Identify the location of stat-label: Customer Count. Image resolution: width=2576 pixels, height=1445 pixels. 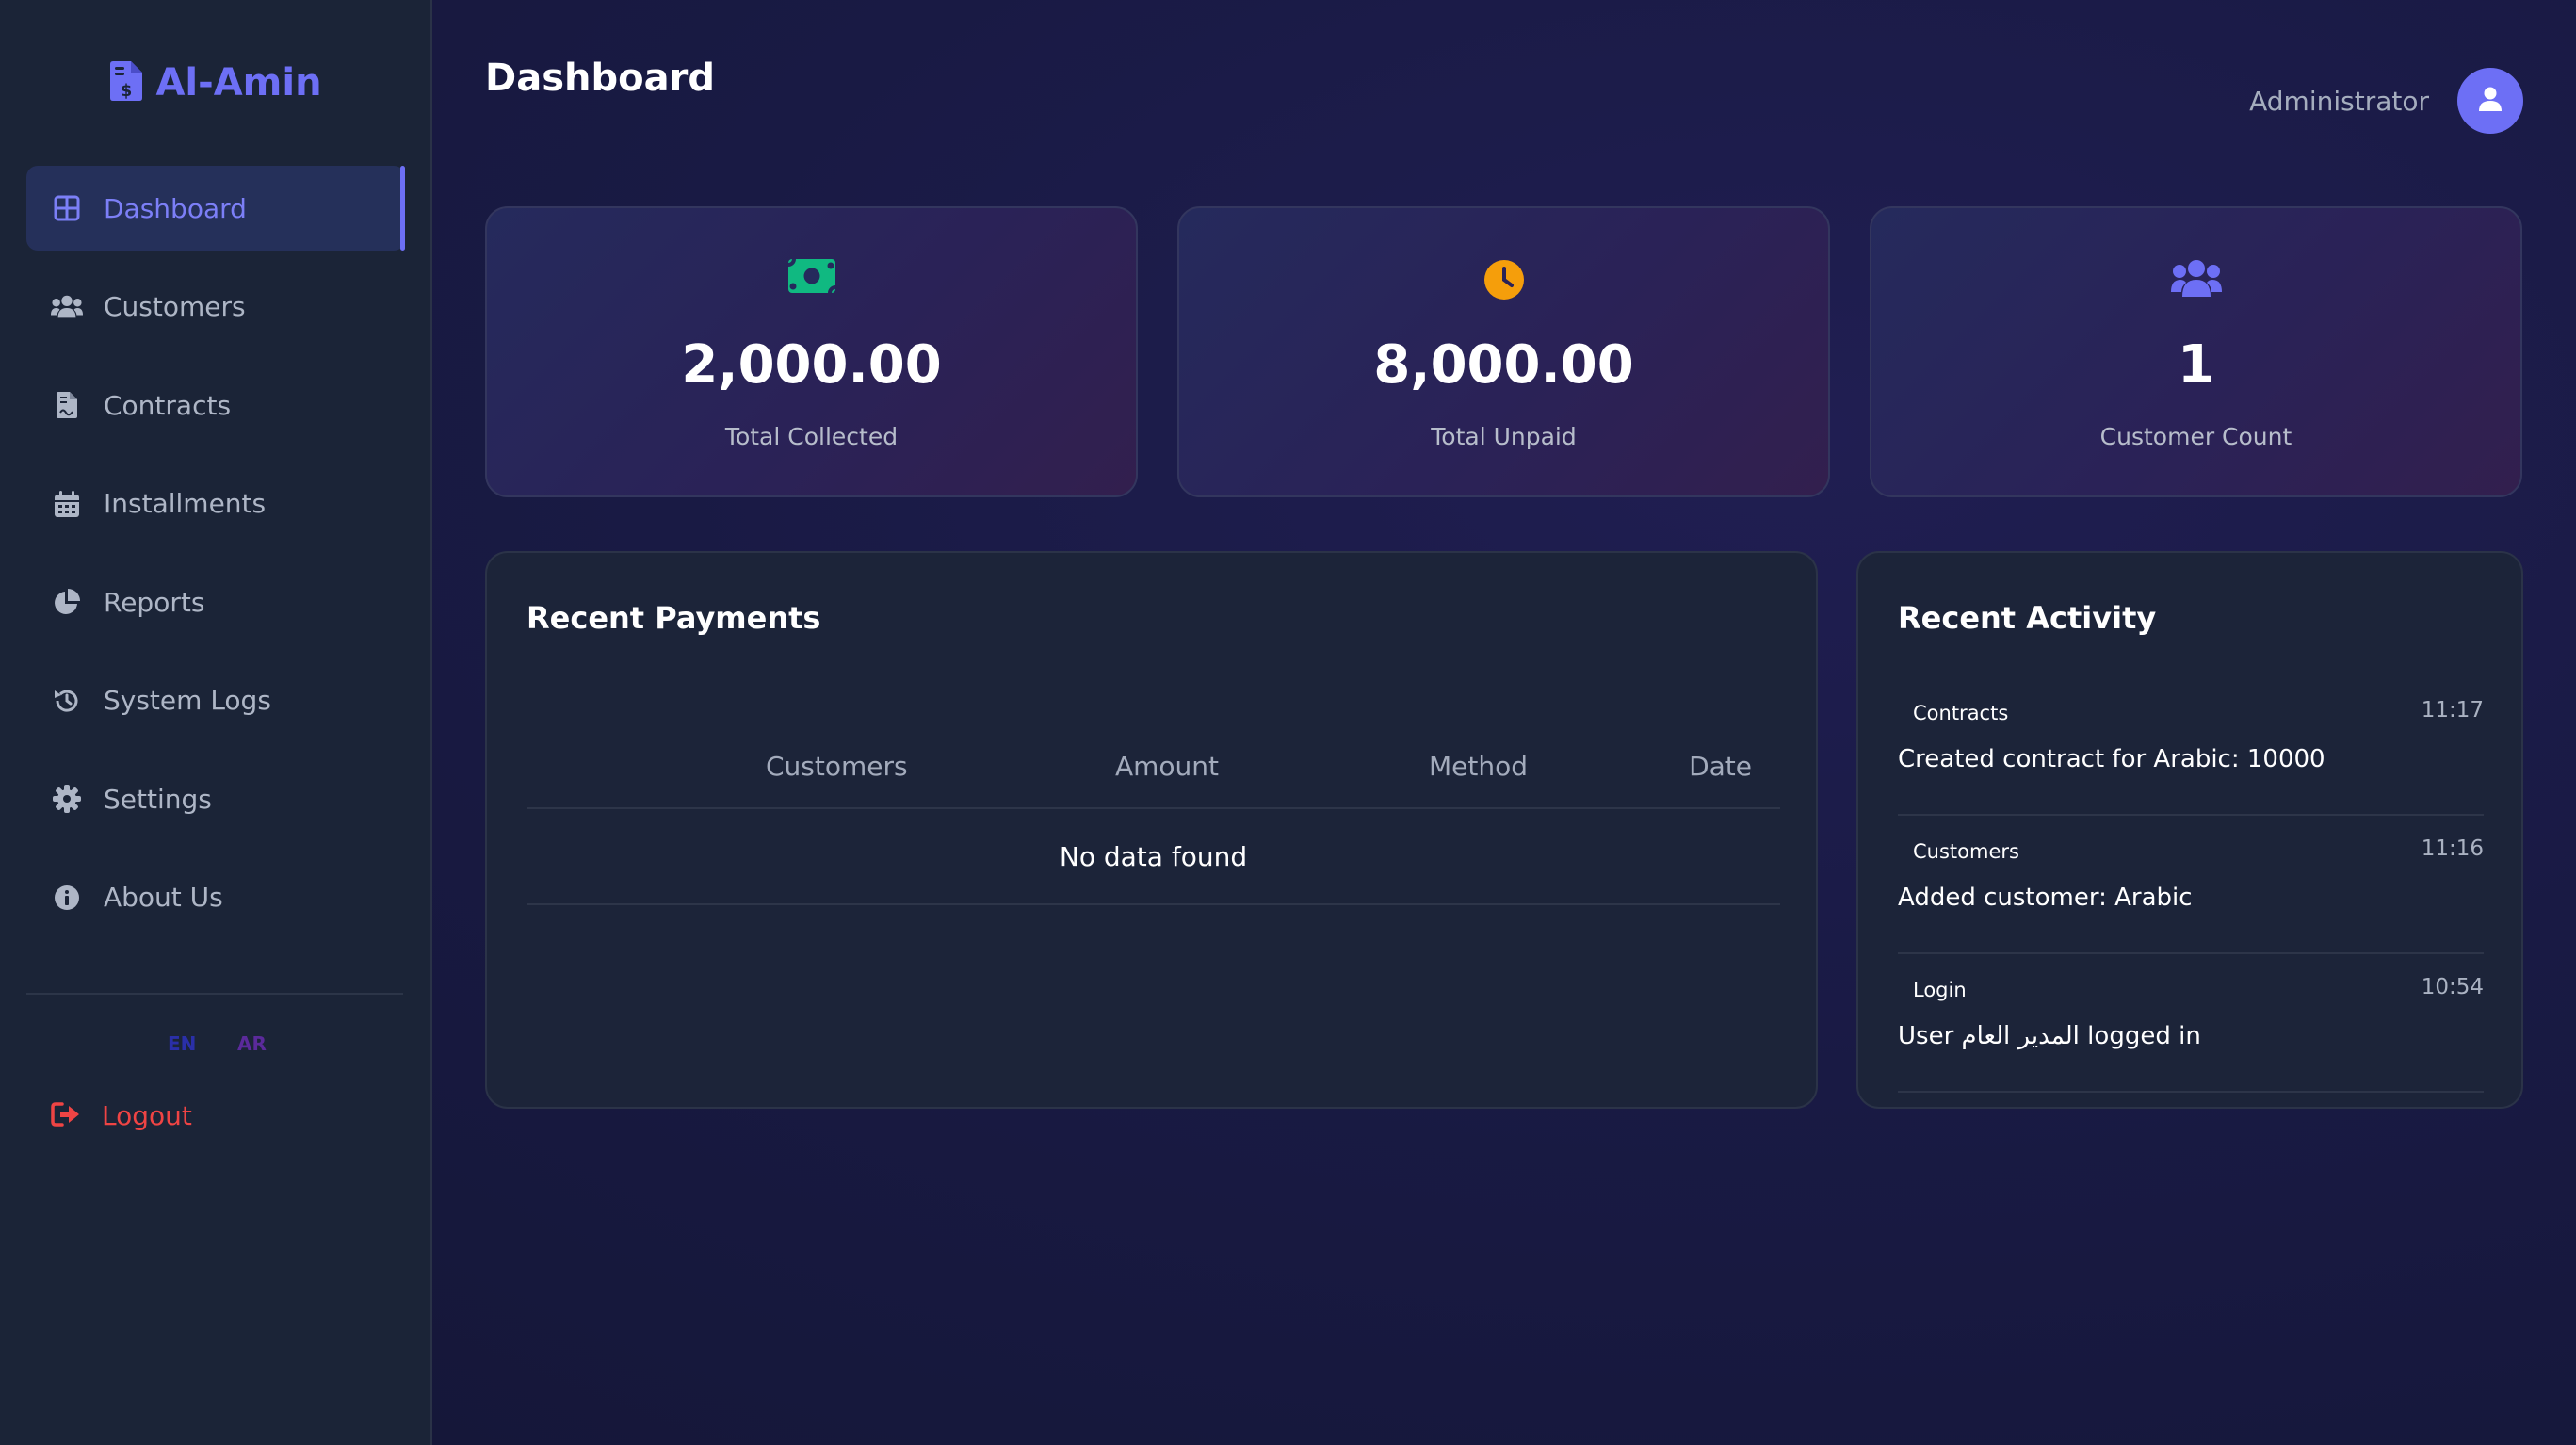
(2195, 437).